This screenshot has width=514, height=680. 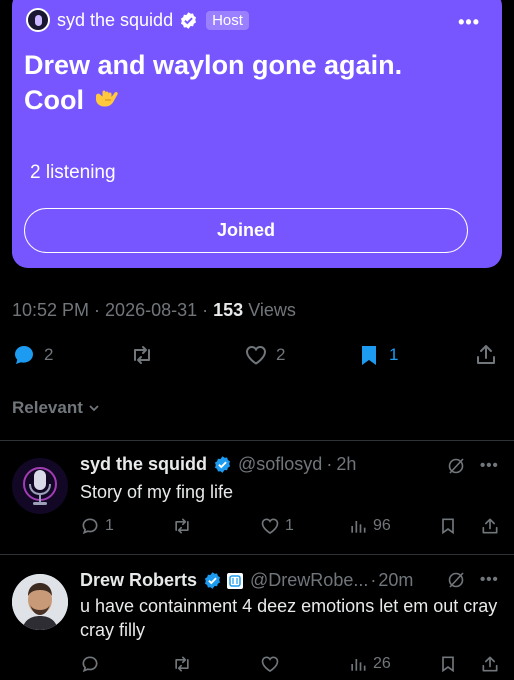 What do you see at coordinates (109, 525) in the screenshot?
I see `reply-count: 1` at bounding box center [109, 525].